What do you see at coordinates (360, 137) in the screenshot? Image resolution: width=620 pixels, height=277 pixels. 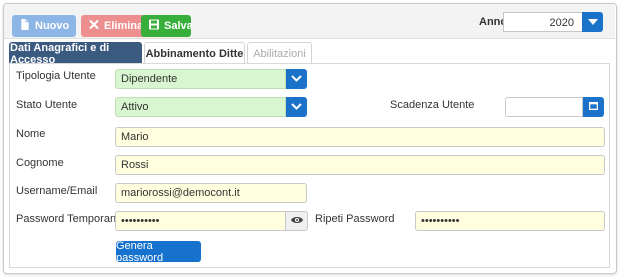 I see `first-name-input: Mario` at bounding box center [360, 137].